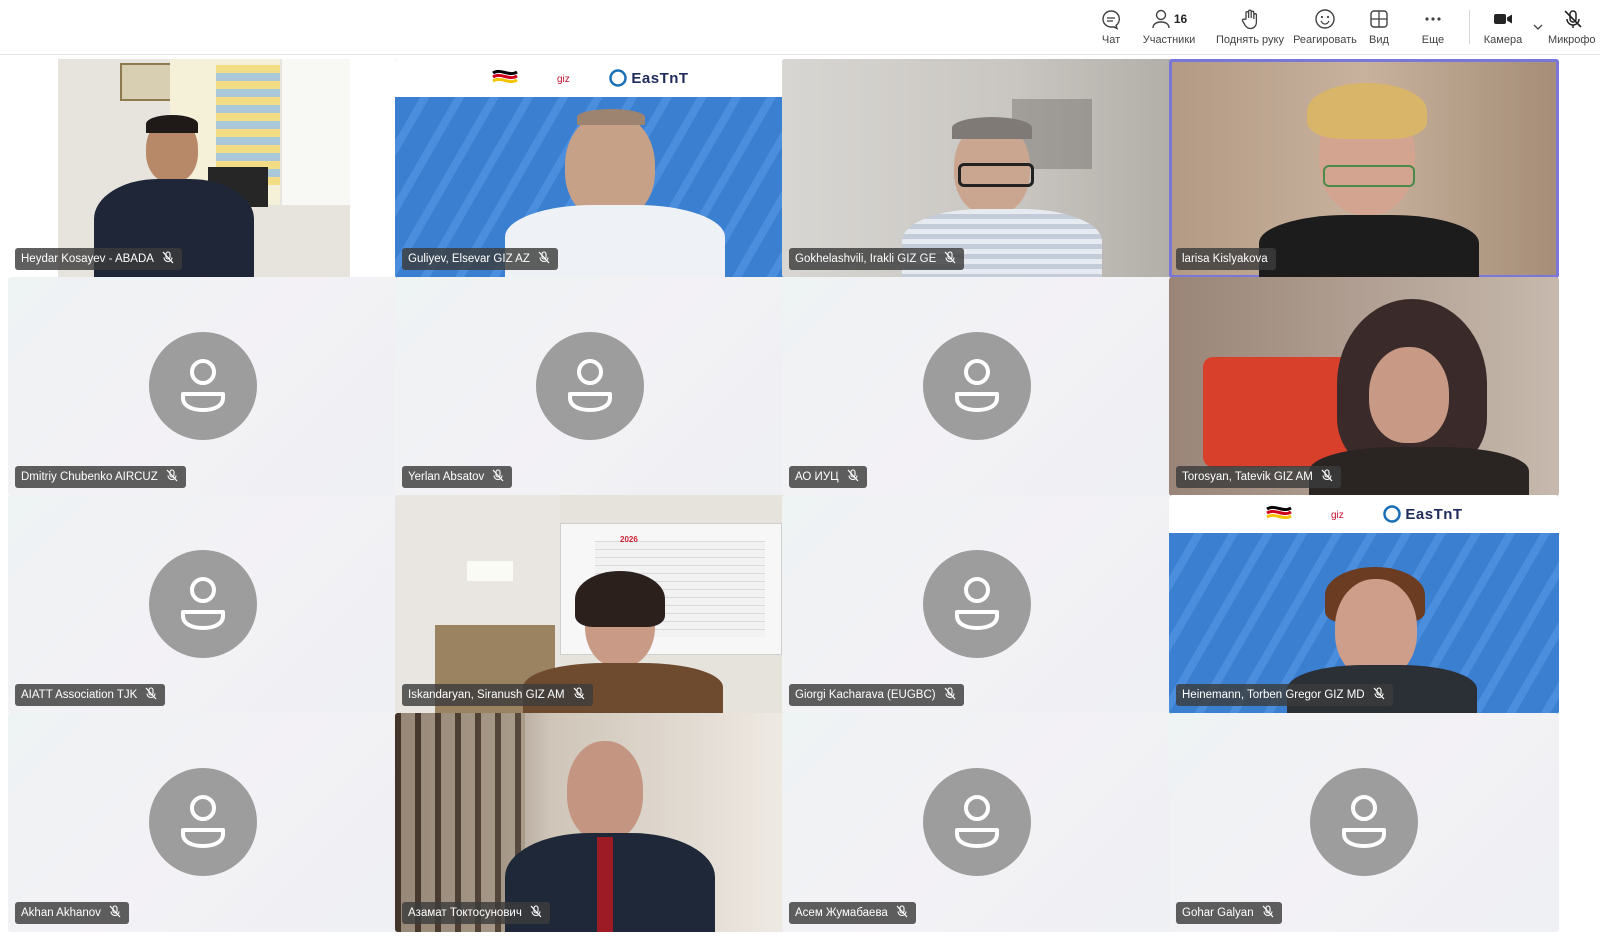 The height and width of the screenshot is (947, 1600). I want to click on participant-name: Gohar Galyan, so click(1218, 913).